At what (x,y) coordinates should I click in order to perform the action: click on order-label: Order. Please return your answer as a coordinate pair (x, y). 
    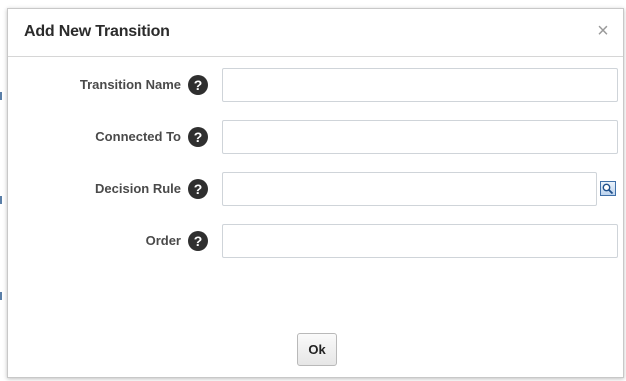
    Looking at the image, I should click on (163, 240).